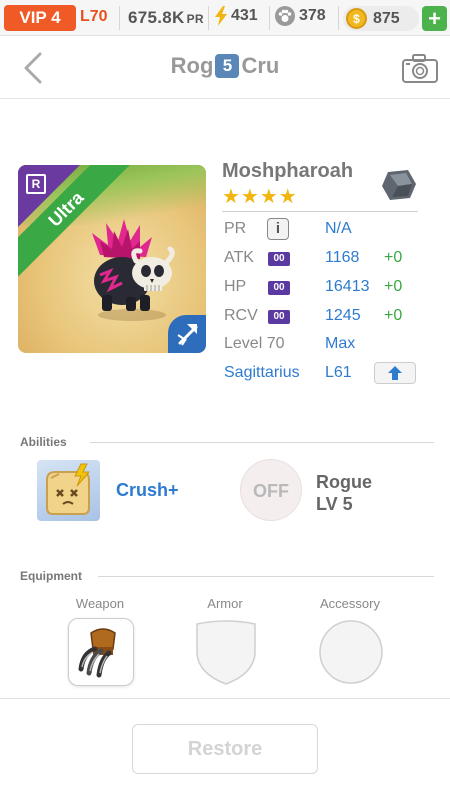  What do you see at coordinates (36, 184) in the screenshot?
I see `rarity-badge: R` at bounding box center [36, 184].